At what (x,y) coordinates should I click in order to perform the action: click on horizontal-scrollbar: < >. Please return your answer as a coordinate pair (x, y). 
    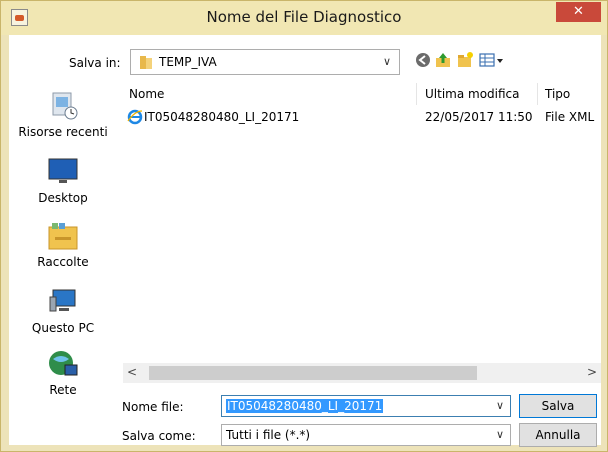
    Looking at the image, I should click on (362, 373).